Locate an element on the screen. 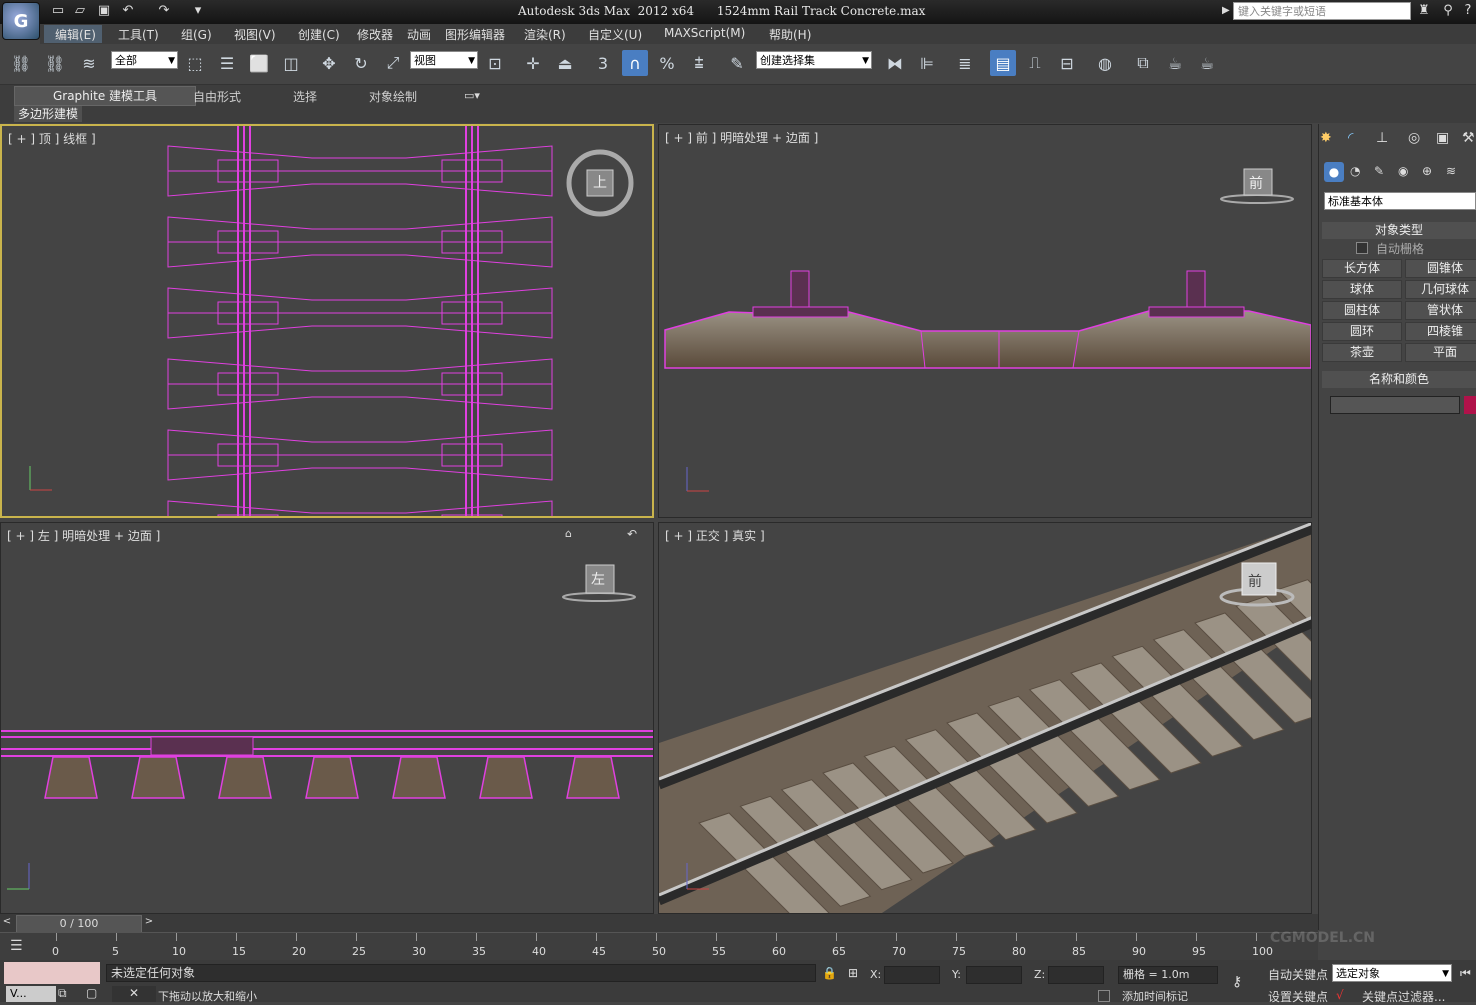 The width and height of the screenshot is (1476, 1005). cylinder-button: 圆柱体 is located at coordinates (1362, 310).